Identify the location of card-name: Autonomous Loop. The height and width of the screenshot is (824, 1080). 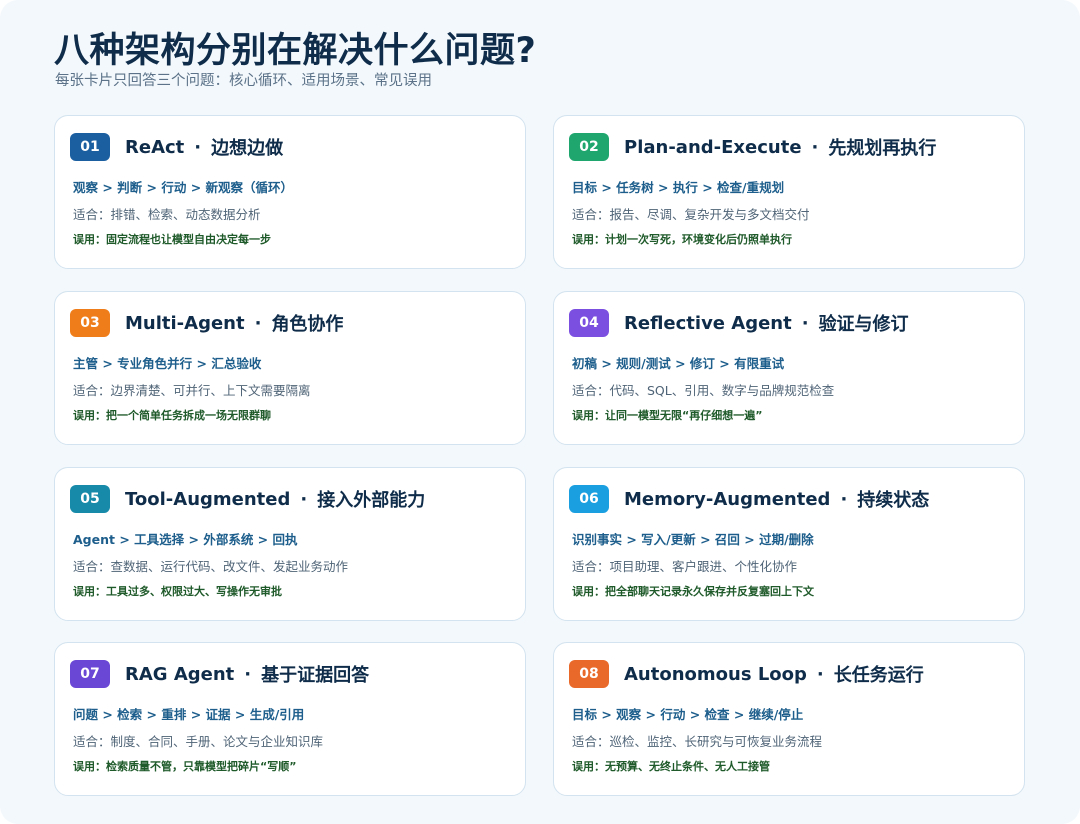
(715, 674).